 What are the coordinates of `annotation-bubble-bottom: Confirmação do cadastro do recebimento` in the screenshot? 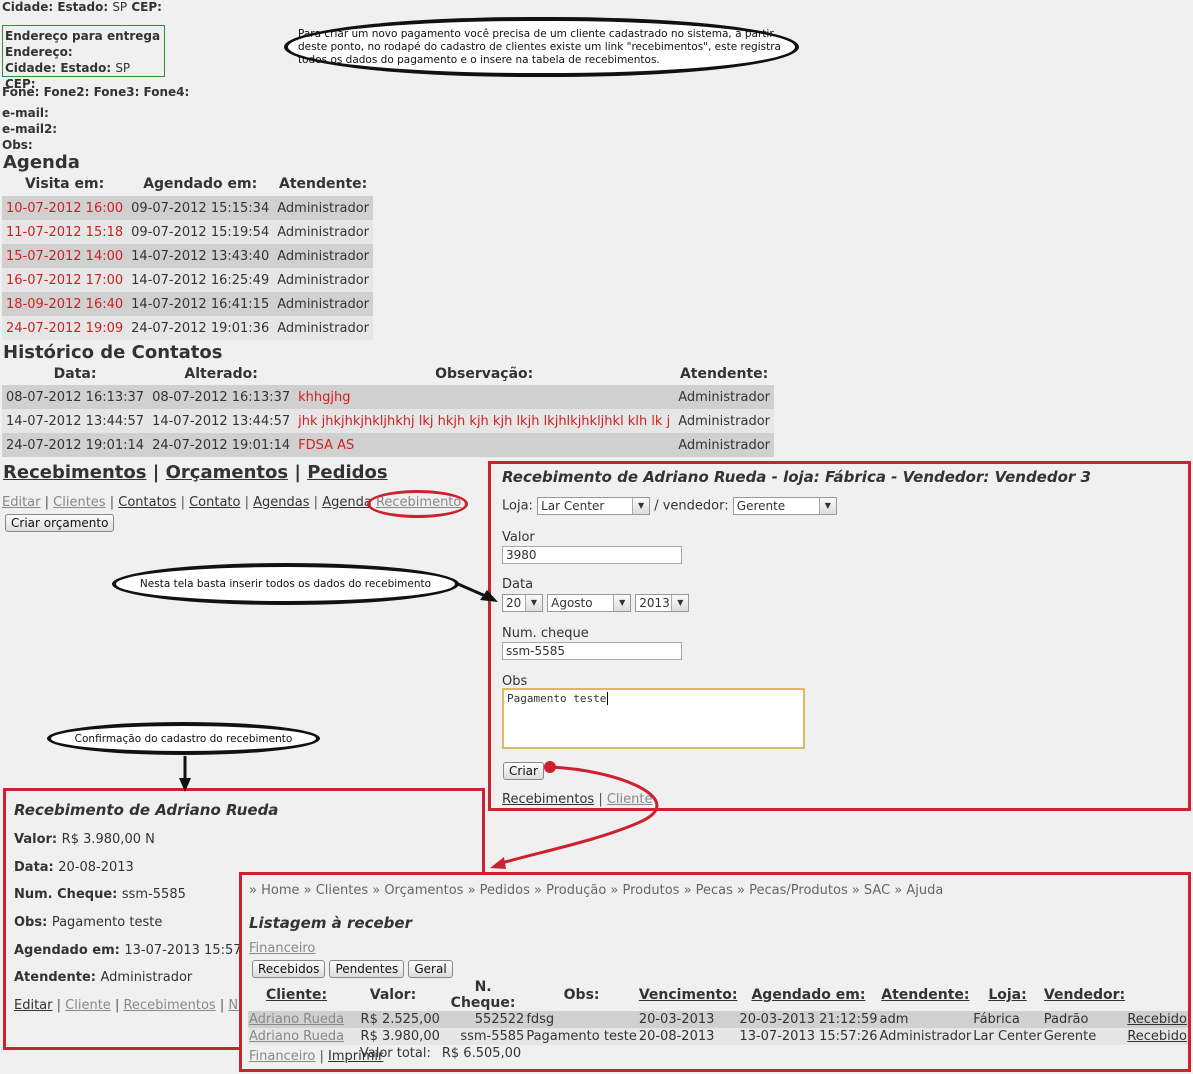 It's located at (183, 738).